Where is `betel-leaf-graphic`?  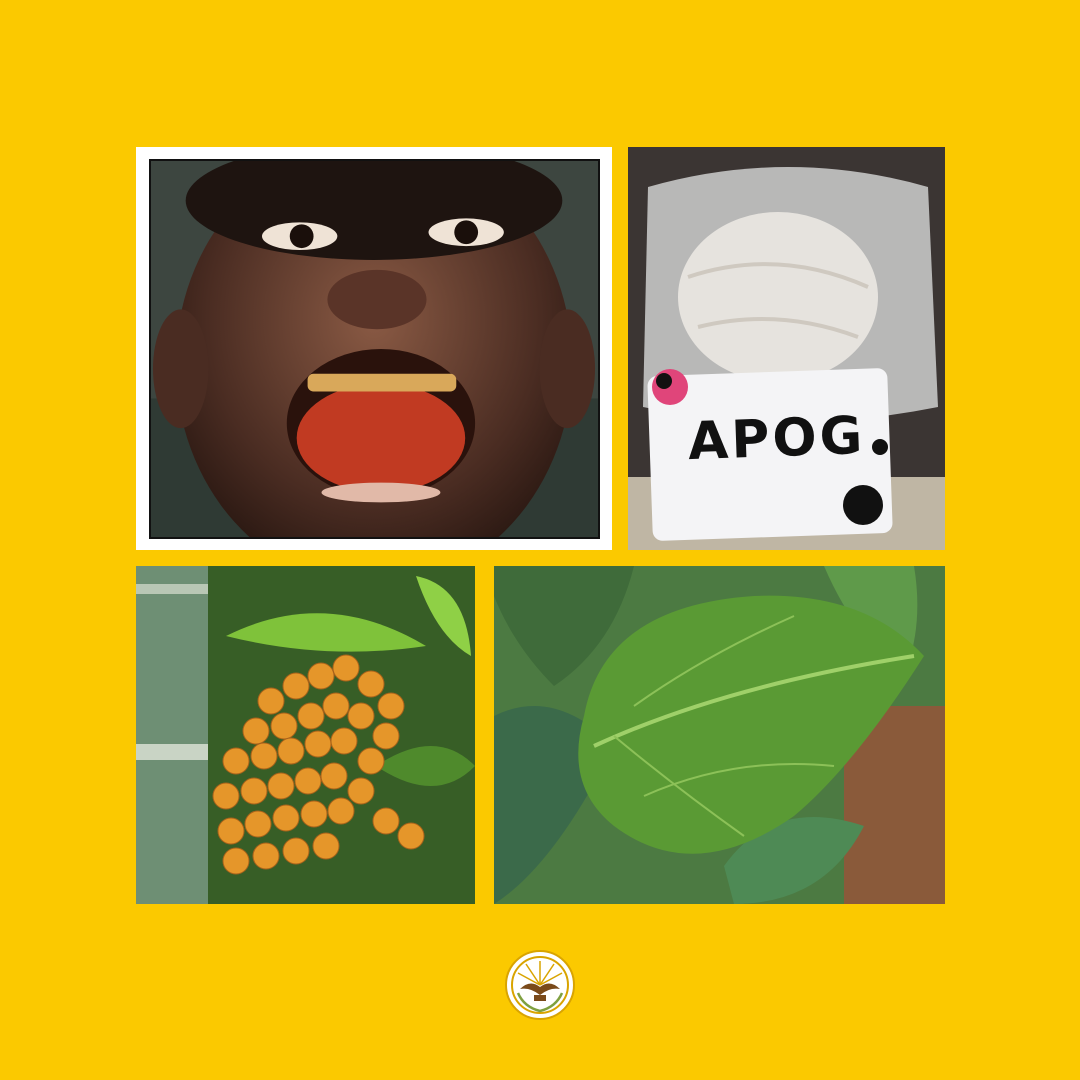
betel-leaf-graphic is located at coordinates (719, 735).